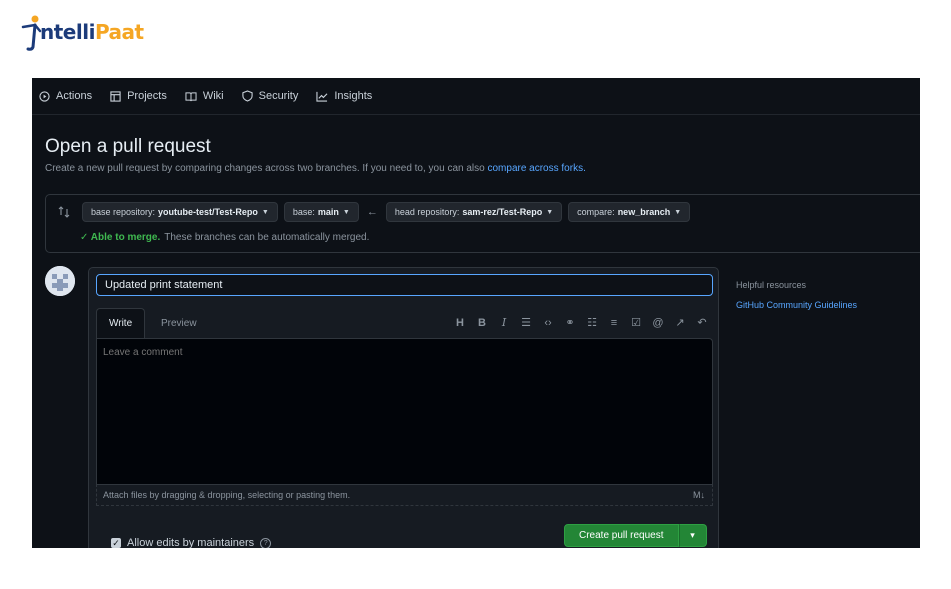 Image resolution: width=951 pixels, height=589 pixels. I want to click on caret-down-icon: ▾, so click(692, 535).